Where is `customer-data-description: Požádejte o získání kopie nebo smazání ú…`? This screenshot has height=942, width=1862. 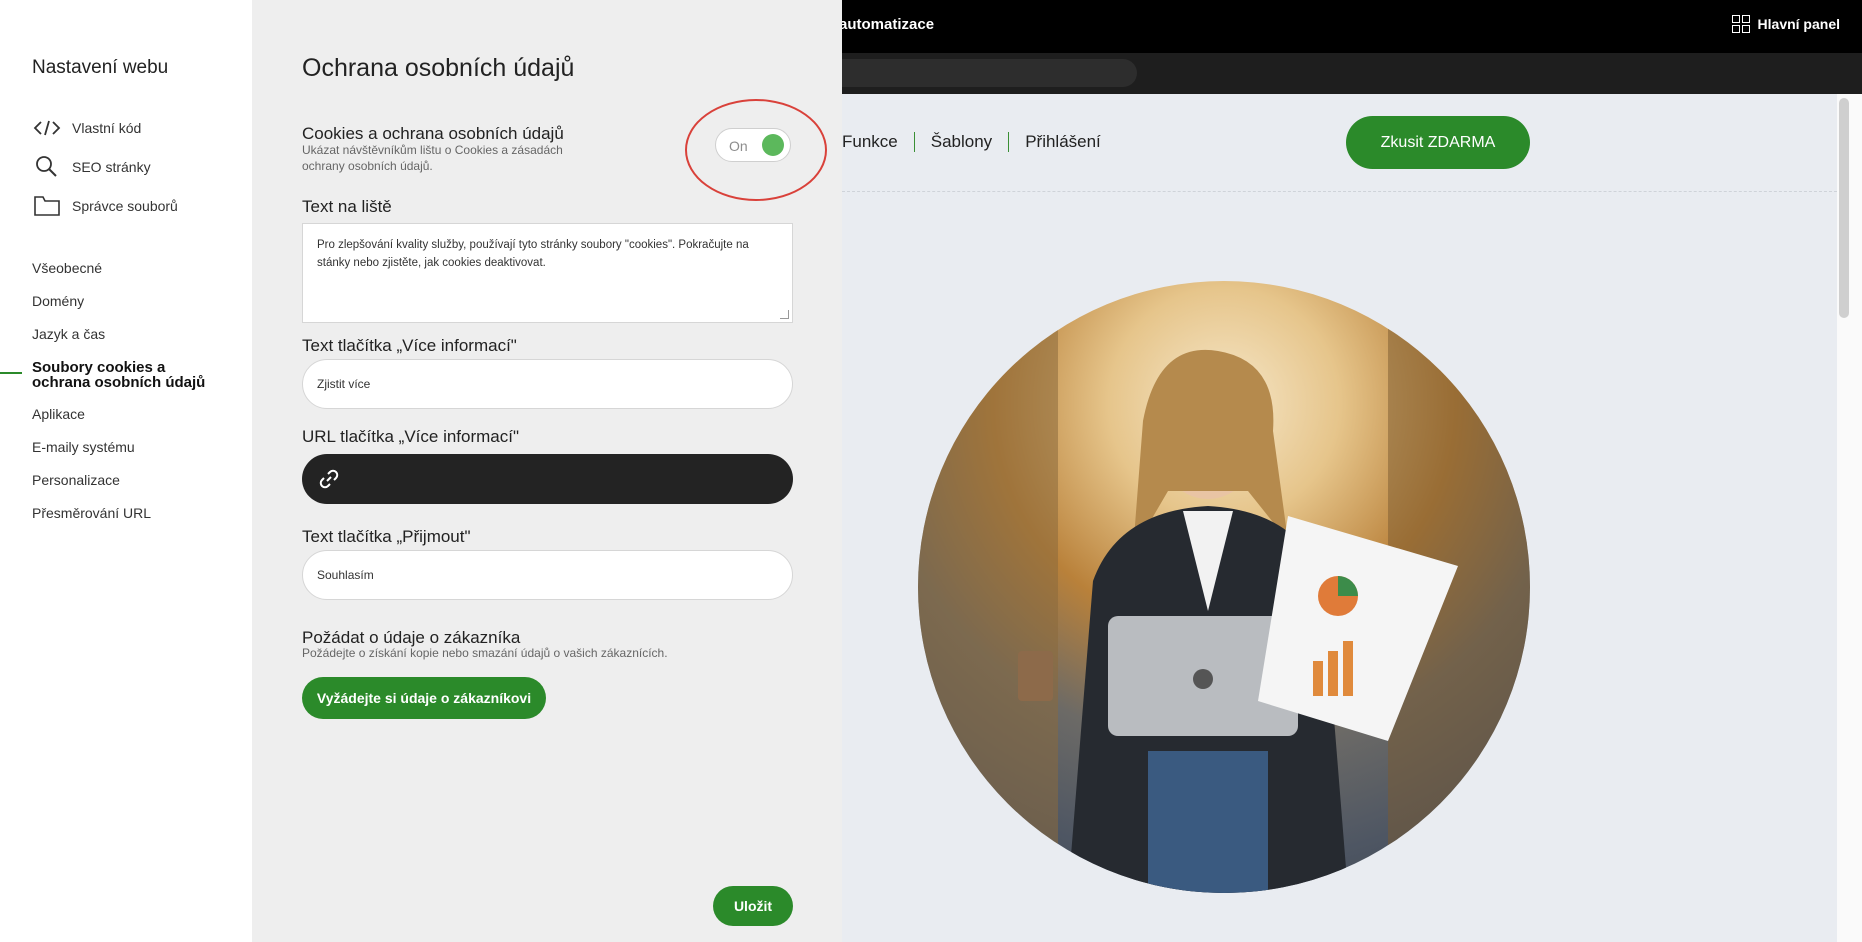
customer-data-description: Požádejte o získání kopie nebo smazání ú… is located at coordinates (485, 653).